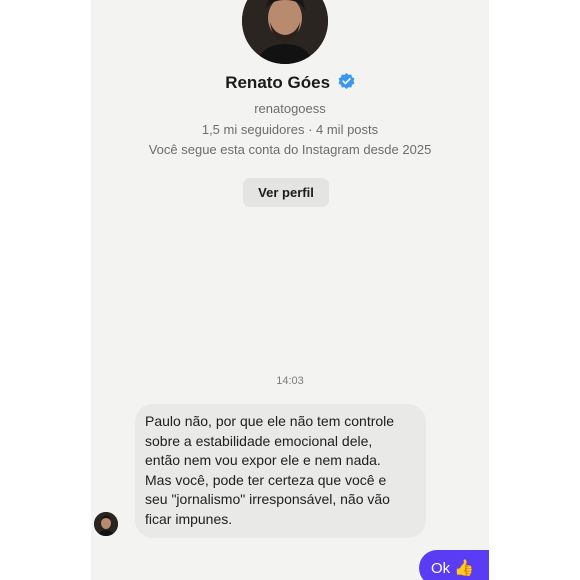 This screenshot has width=580, height=580. What do you see at coordinates (441, 568) in the screenshot?
I see `sent-message-text: Ok` at bounding box center [441, 568].